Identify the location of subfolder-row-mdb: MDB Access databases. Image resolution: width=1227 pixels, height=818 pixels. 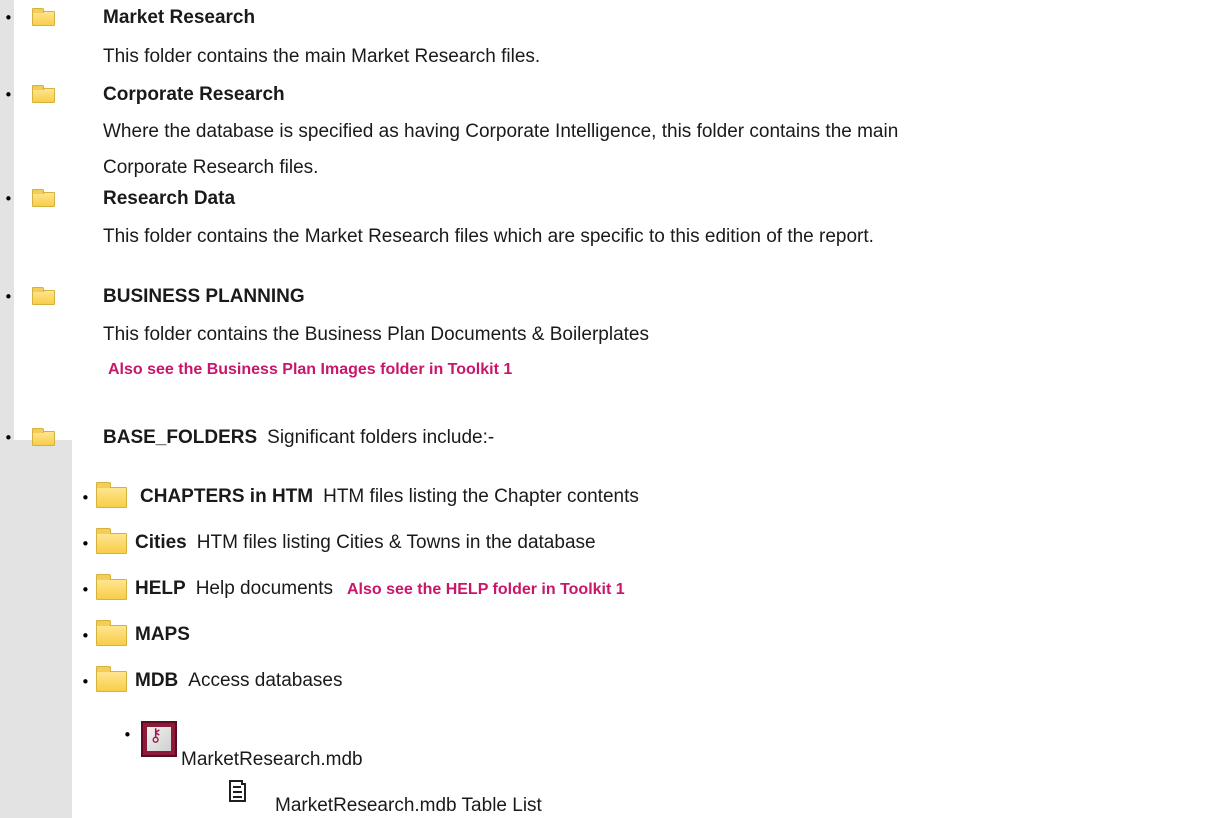
(238, 681).